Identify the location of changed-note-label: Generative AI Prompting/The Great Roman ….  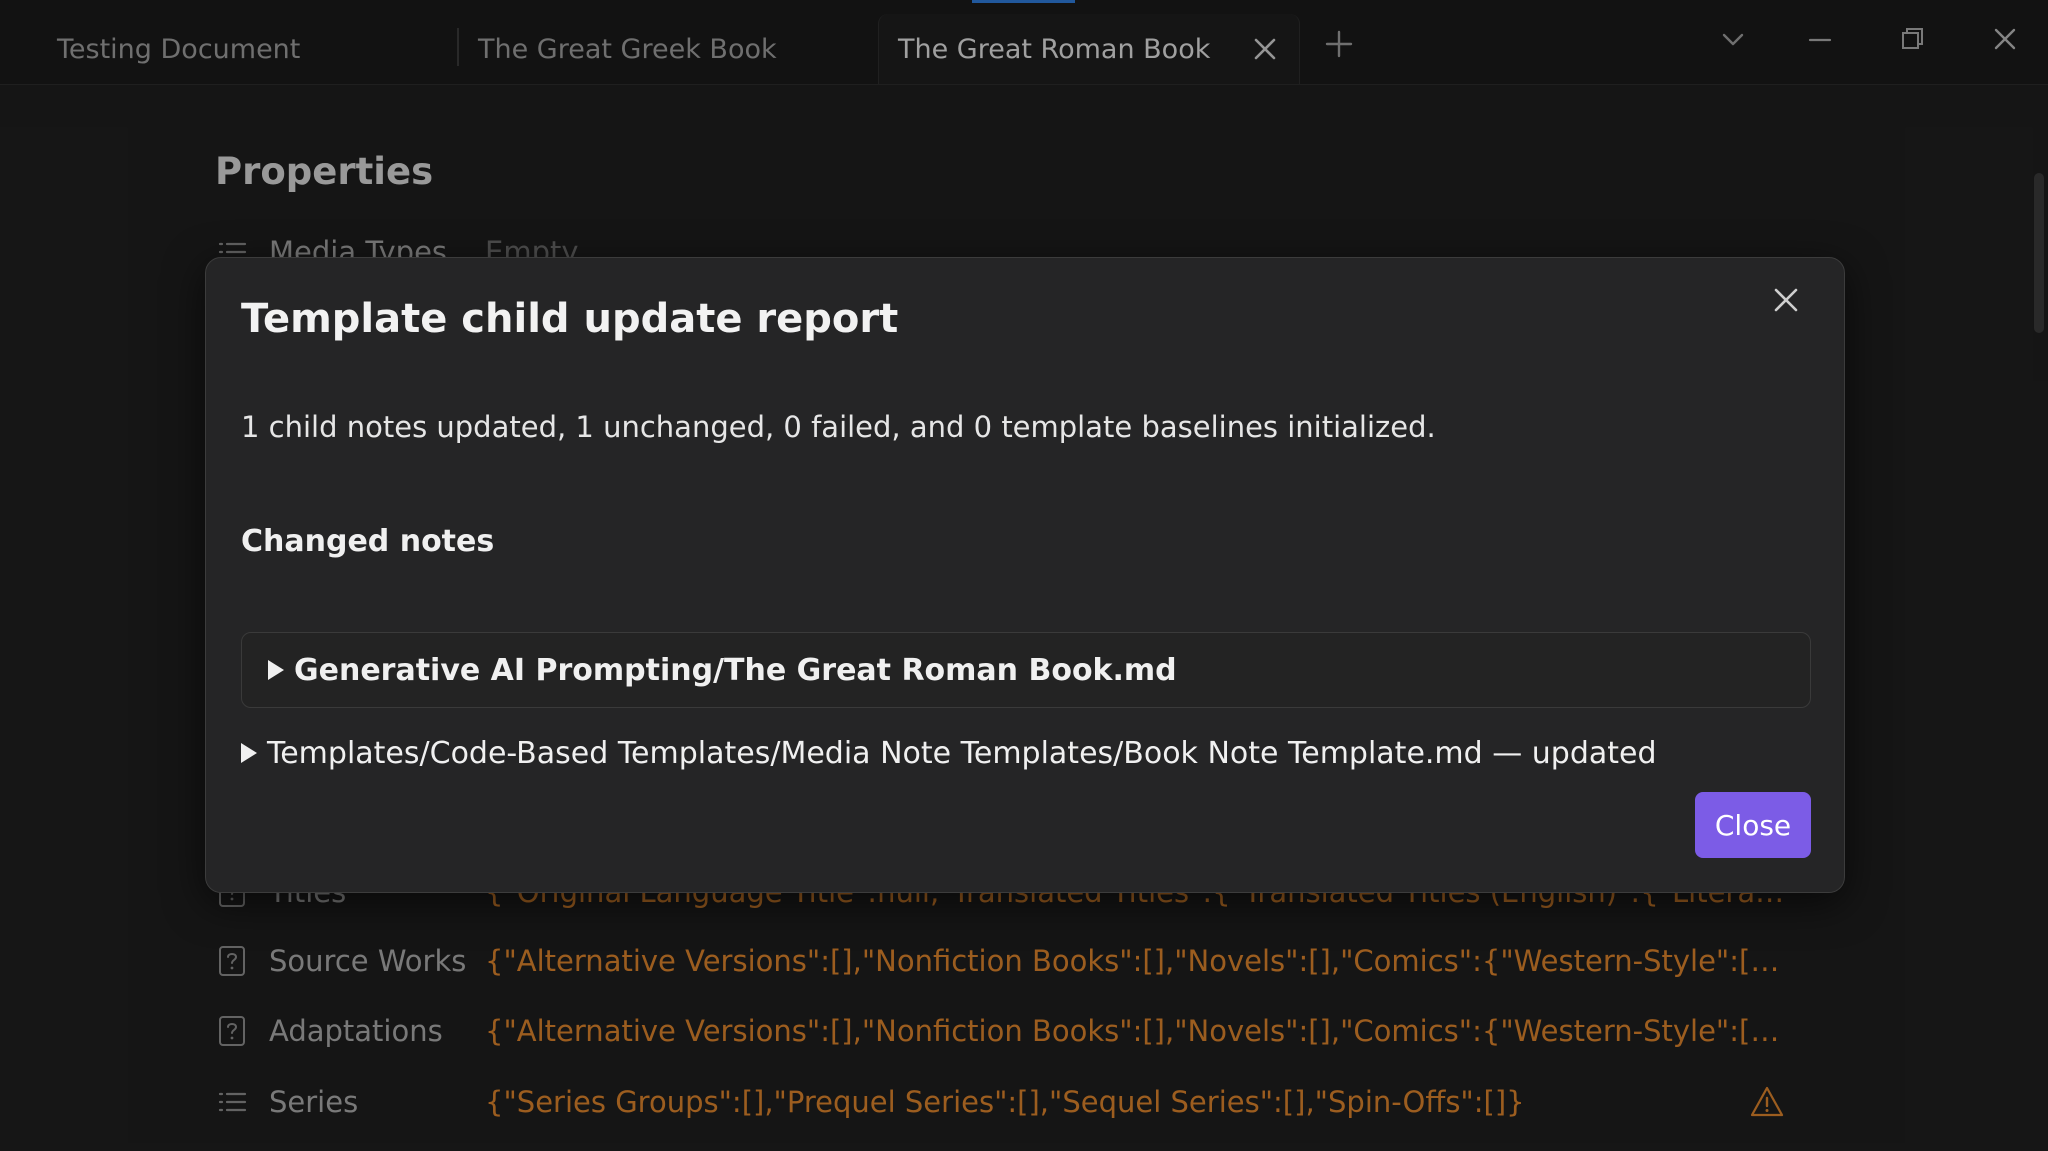
(735, 670).